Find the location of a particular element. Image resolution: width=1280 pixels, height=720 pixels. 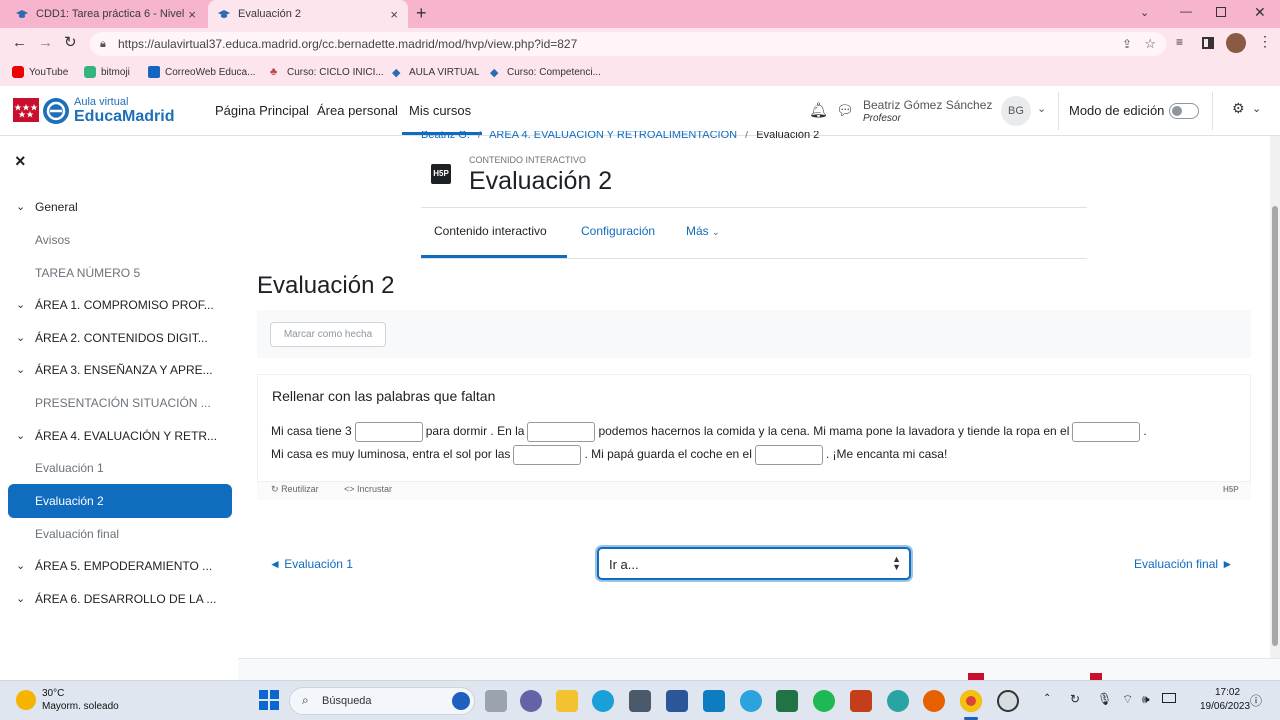

back-icon: ← is located at coordinates (19, 42).